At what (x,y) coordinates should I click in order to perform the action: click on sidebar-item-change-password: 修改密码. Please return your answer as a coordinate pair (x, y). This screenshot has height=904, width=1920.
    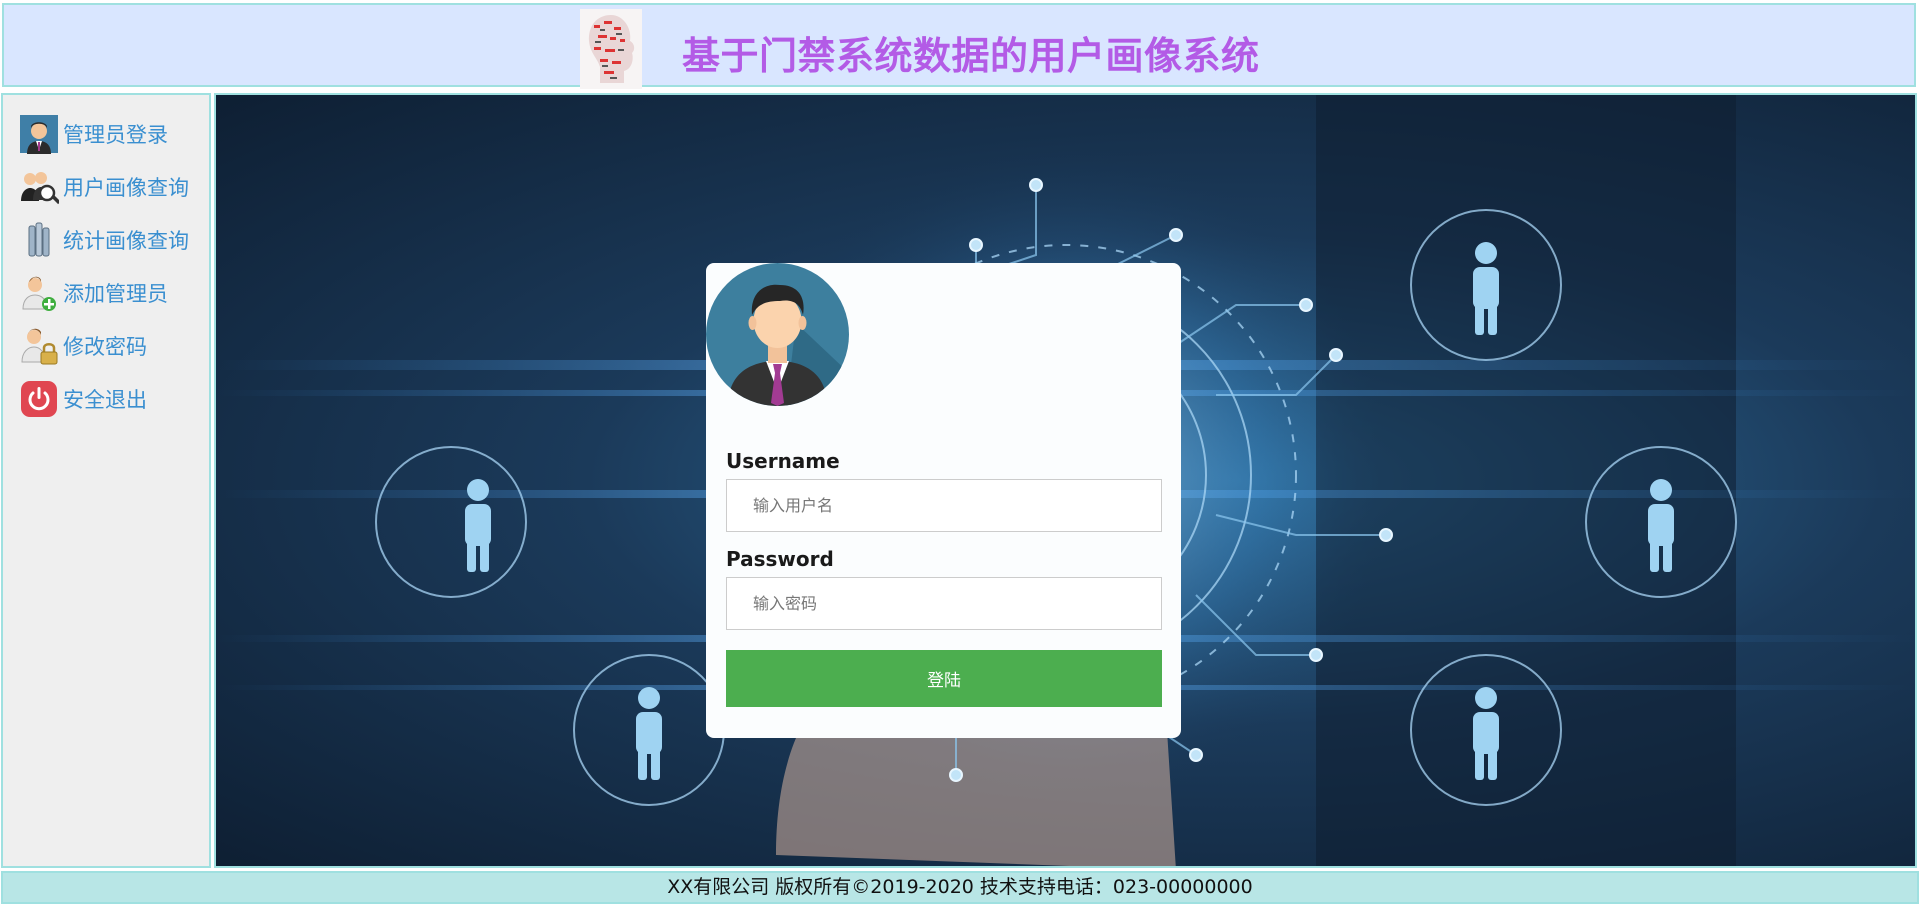
    Looking at the image, I should click on (83, 346).